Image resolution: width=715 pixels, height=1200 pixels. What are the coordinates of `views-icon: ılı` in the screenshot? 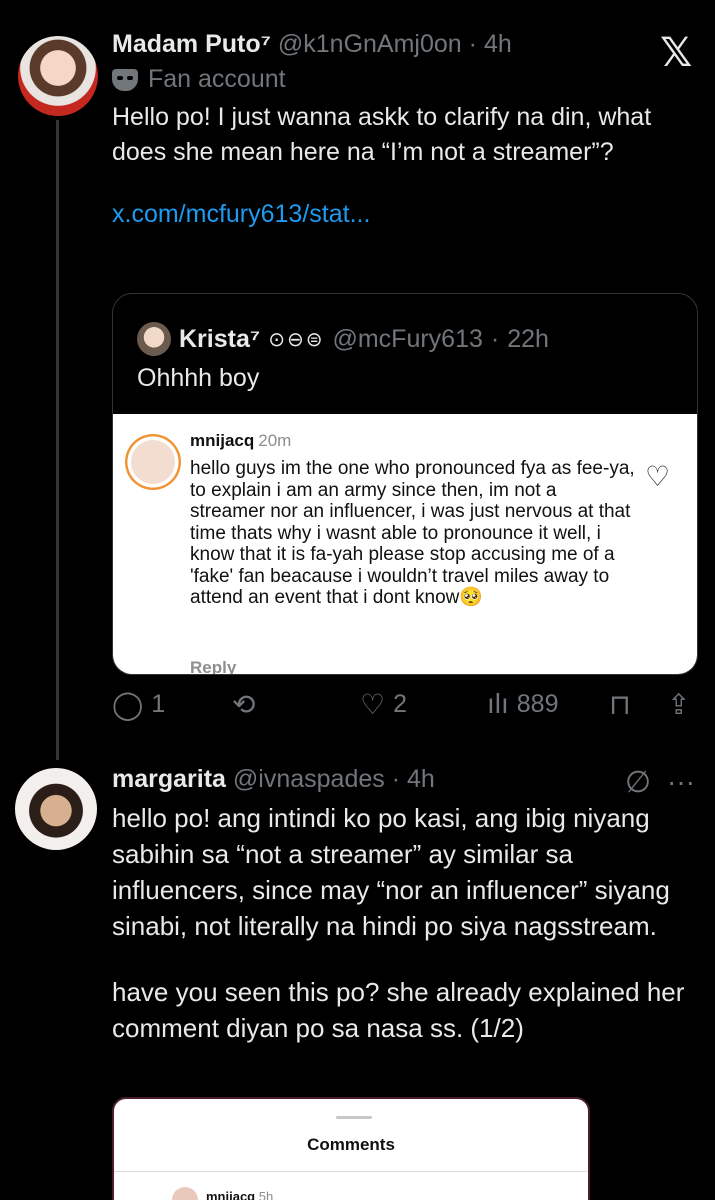 It's located at (498, 703).